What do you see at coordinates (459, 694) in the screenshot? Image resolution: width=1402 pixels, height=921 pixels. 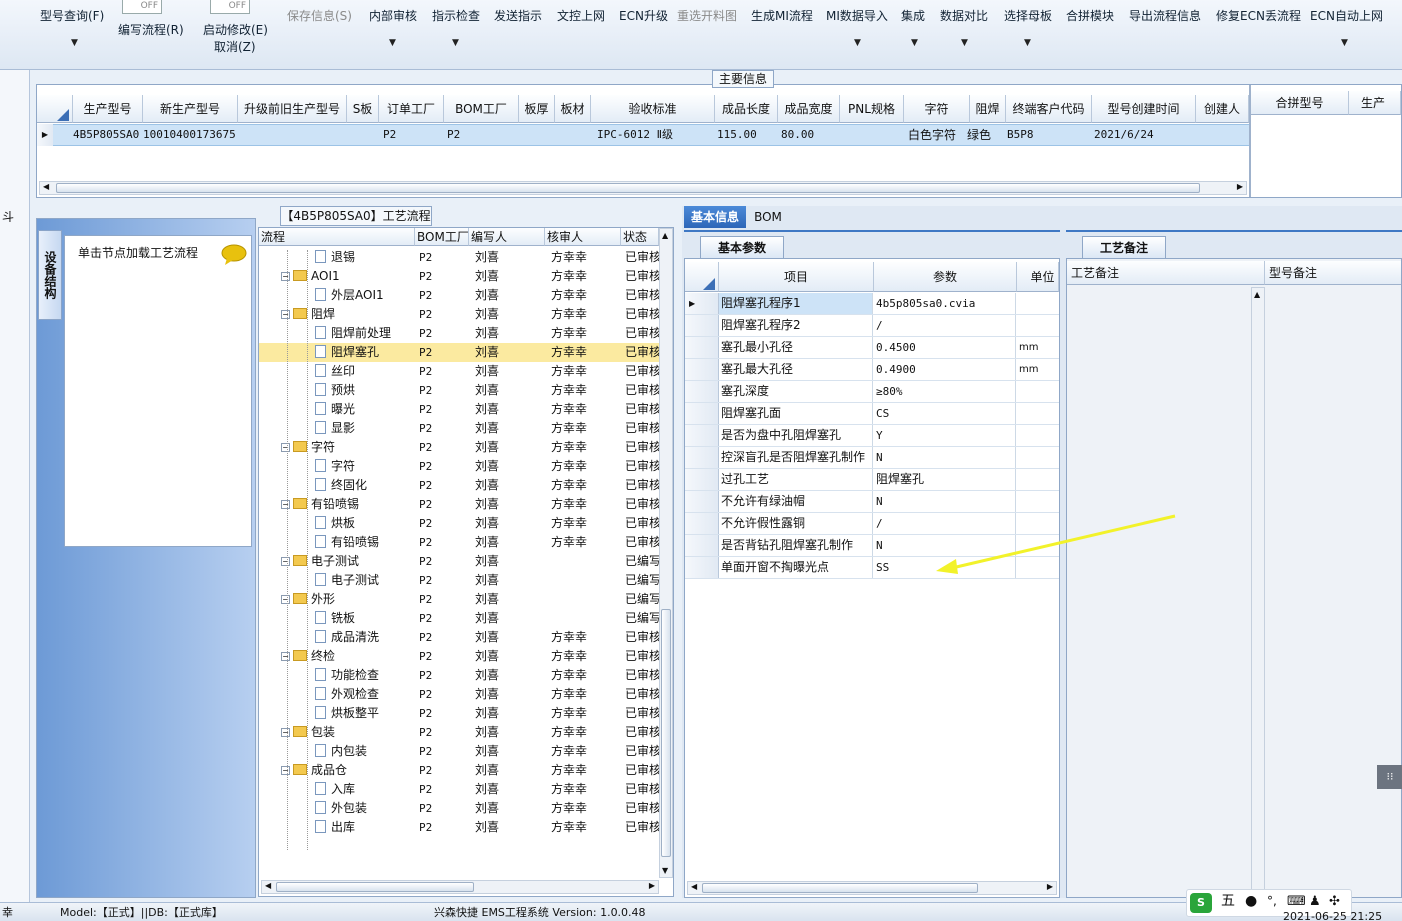 I see `tree-row: 外观检查 P2 刘喜 方幸幸 已审核` at bounding box center [459, 694].